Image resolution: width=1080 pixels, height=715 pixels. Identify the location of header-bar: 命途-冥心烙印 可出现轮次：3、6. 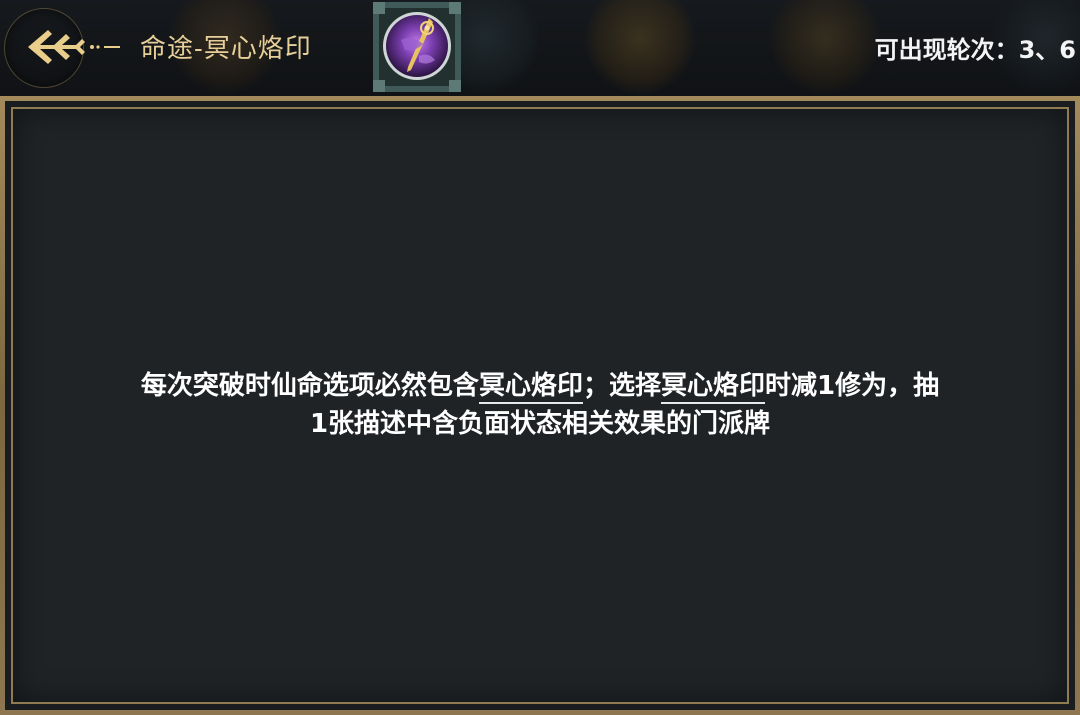
(540, 48).